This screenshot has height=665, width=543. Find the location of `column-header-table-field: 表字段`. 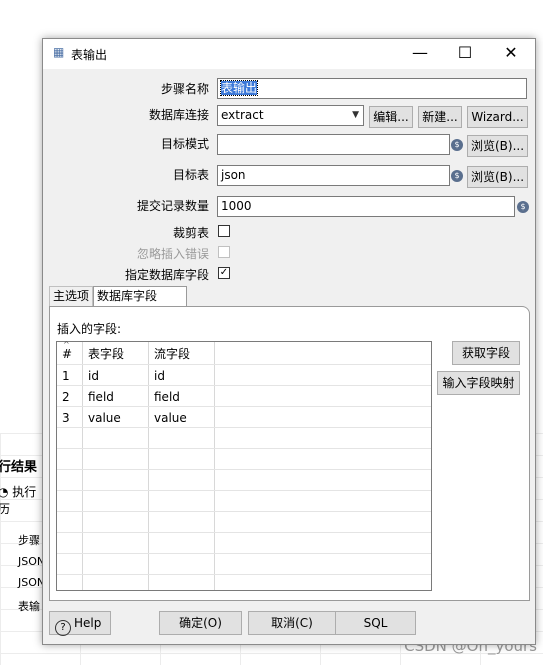

column-header-table-field: 表字段 is located at coordinates (116, 353).